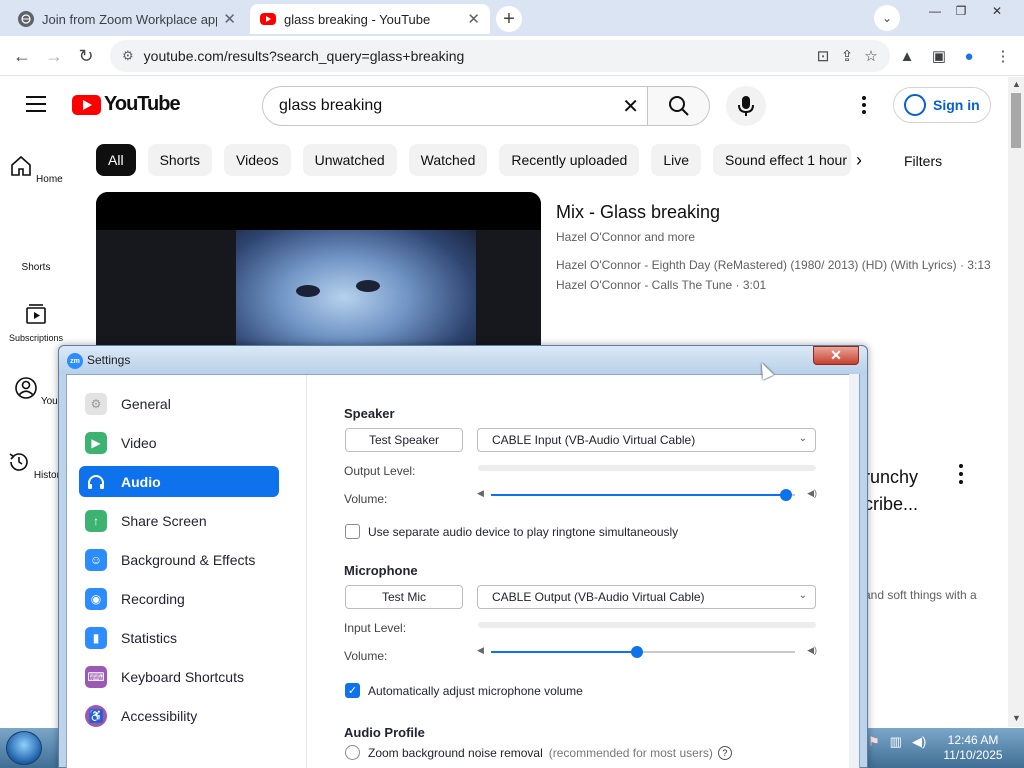  I want to click on browser-menu-icon: ⋮, so click(1003, 56).